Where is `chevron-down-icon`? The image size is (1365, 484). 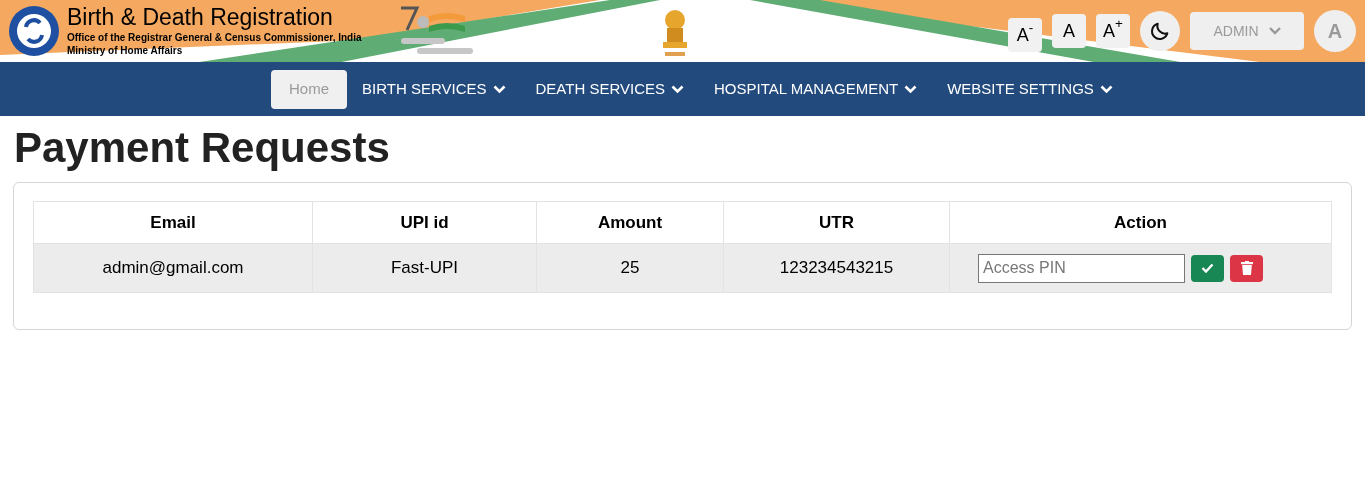
chevron-down-icon is located at coordinates (1274, 31).